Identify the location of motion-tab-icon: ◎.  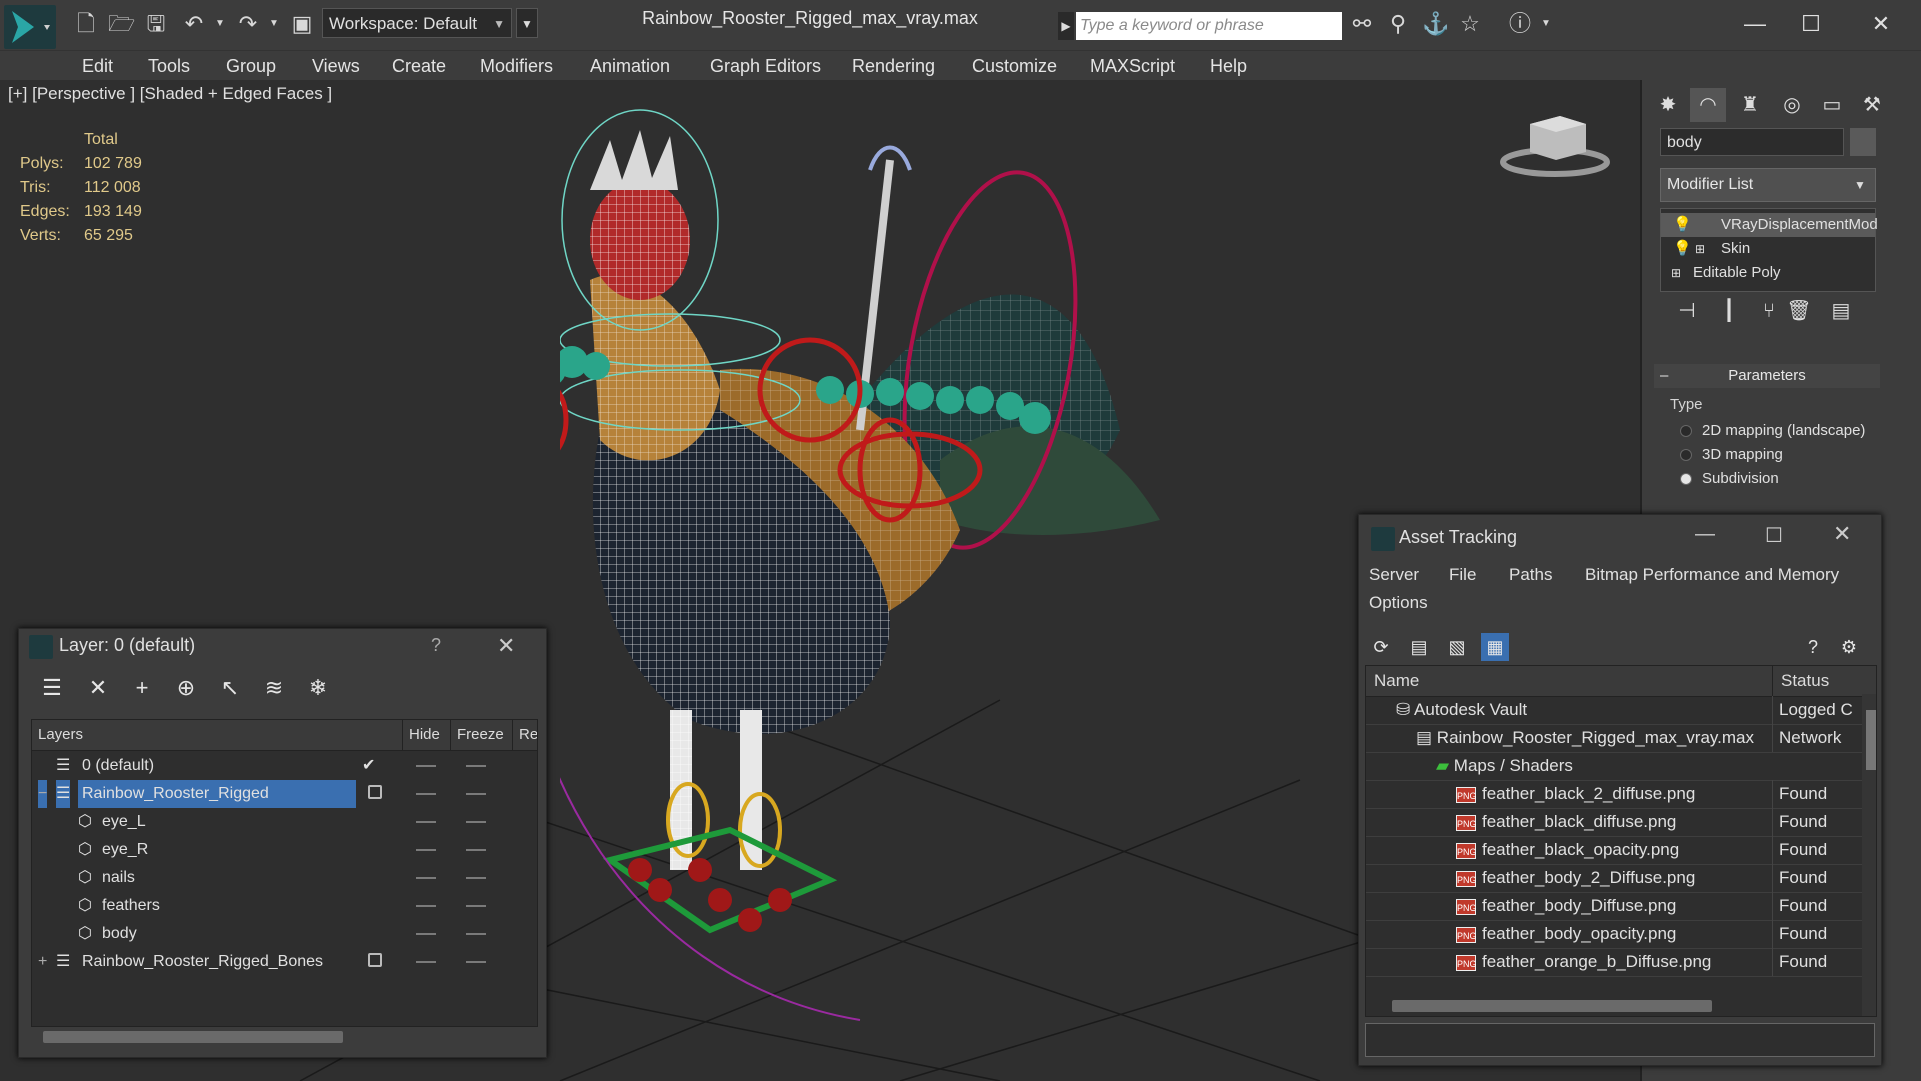
(1792, 105).